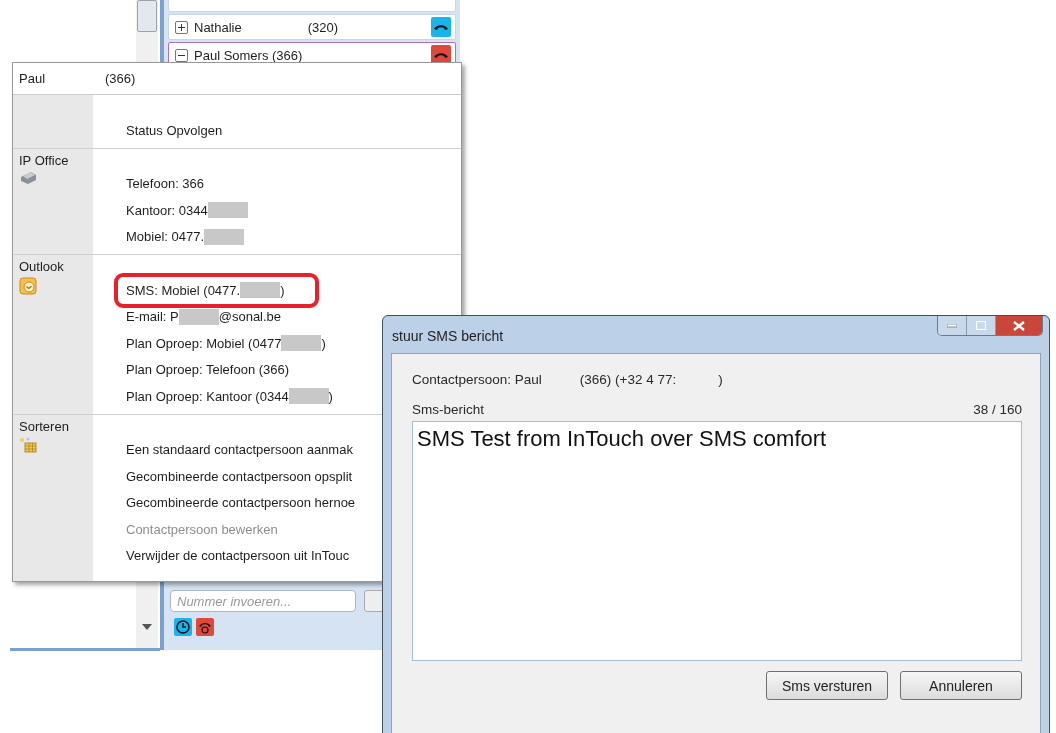  What do you see at coordinates (44, 160) in the screenshot?
I see `section-label: IP Office` at bounding box center [44, 160].